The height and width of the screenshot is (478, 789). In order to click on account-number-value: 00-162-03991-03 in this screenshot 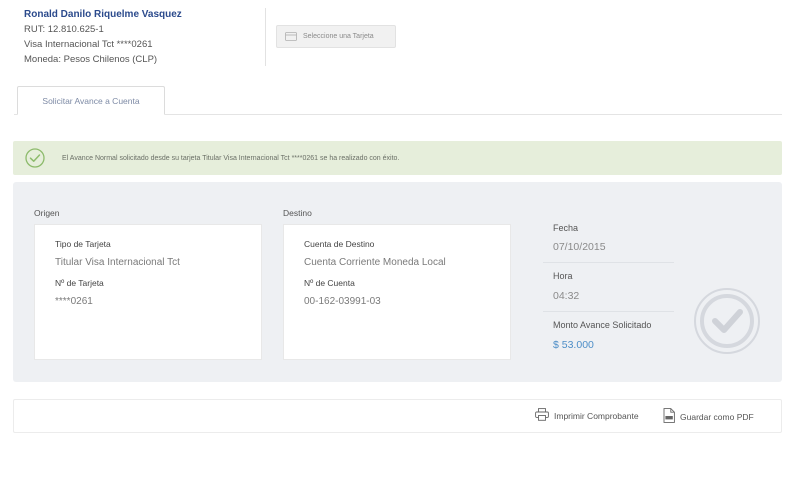, I will do `click(342, 301)`.